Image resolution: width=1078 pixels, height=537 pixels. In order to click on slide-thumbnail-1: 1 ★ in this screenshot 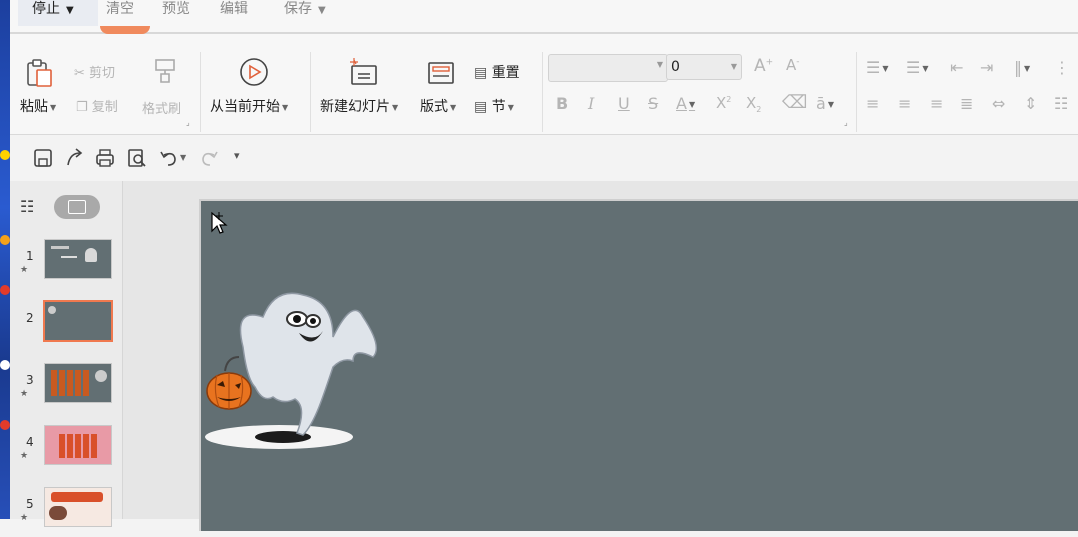, I will do `click(66, 264)`.